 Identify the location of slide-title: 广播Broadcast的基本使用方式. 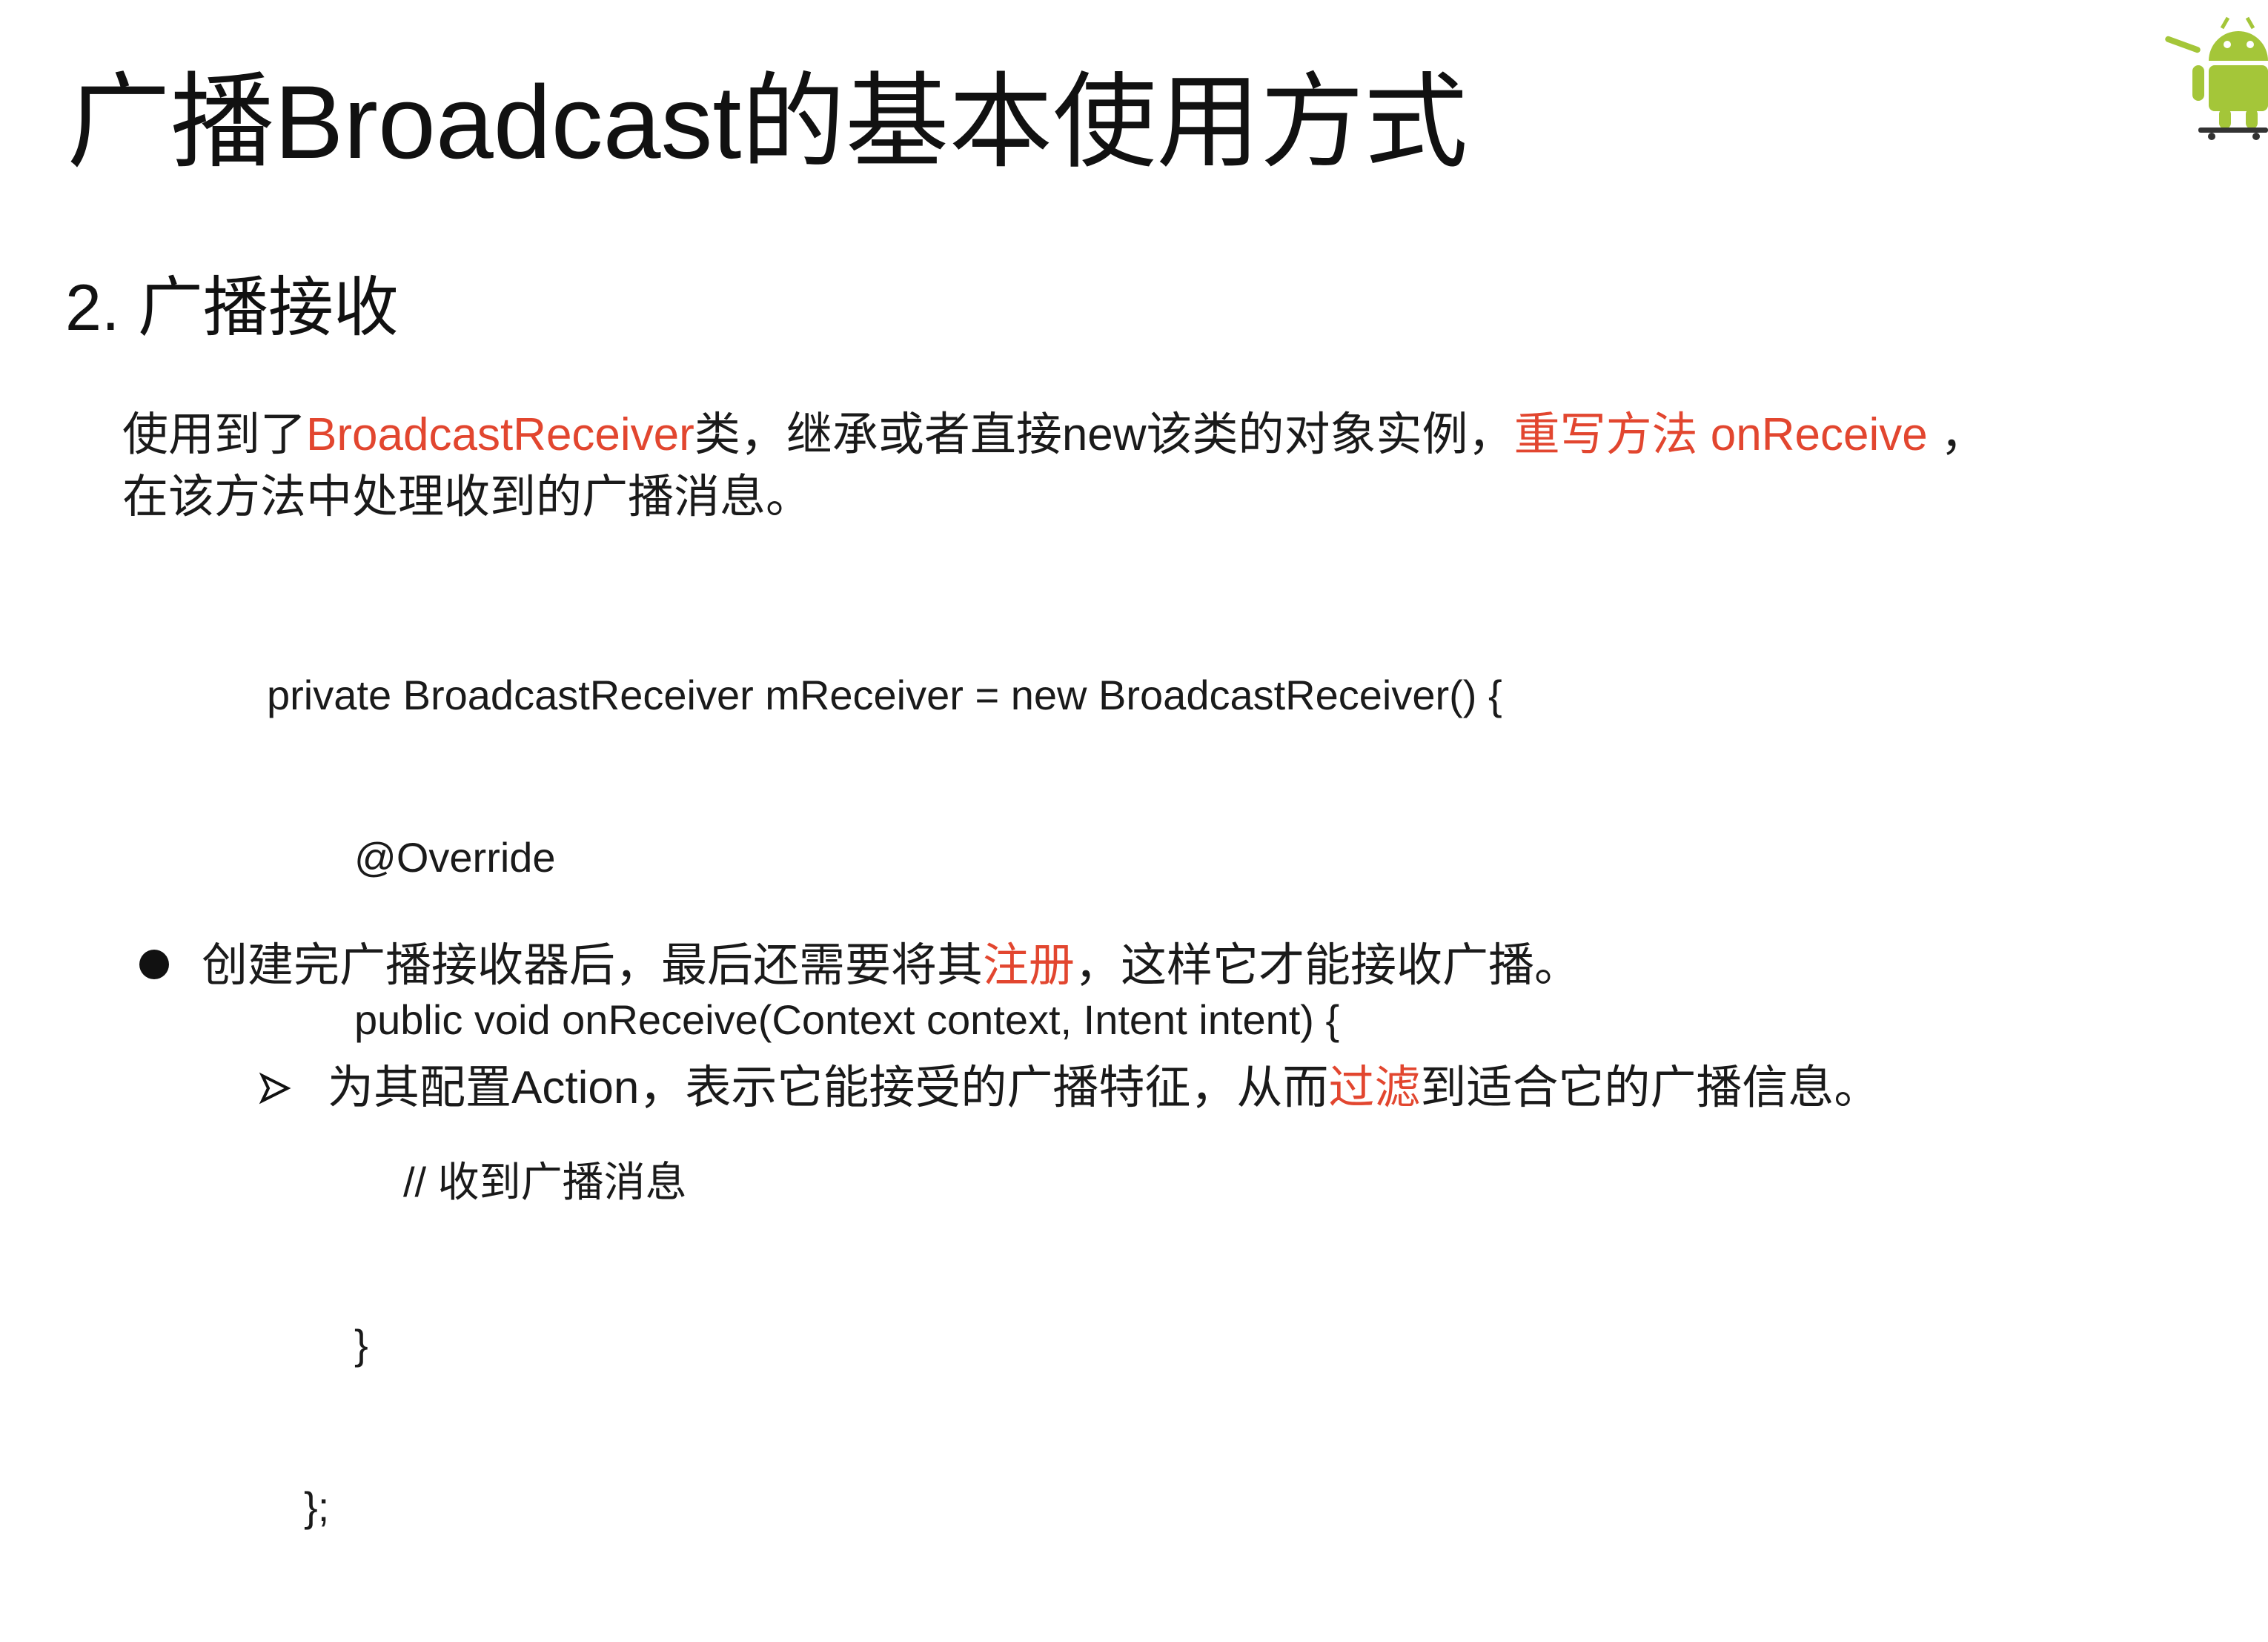
(767, 122).